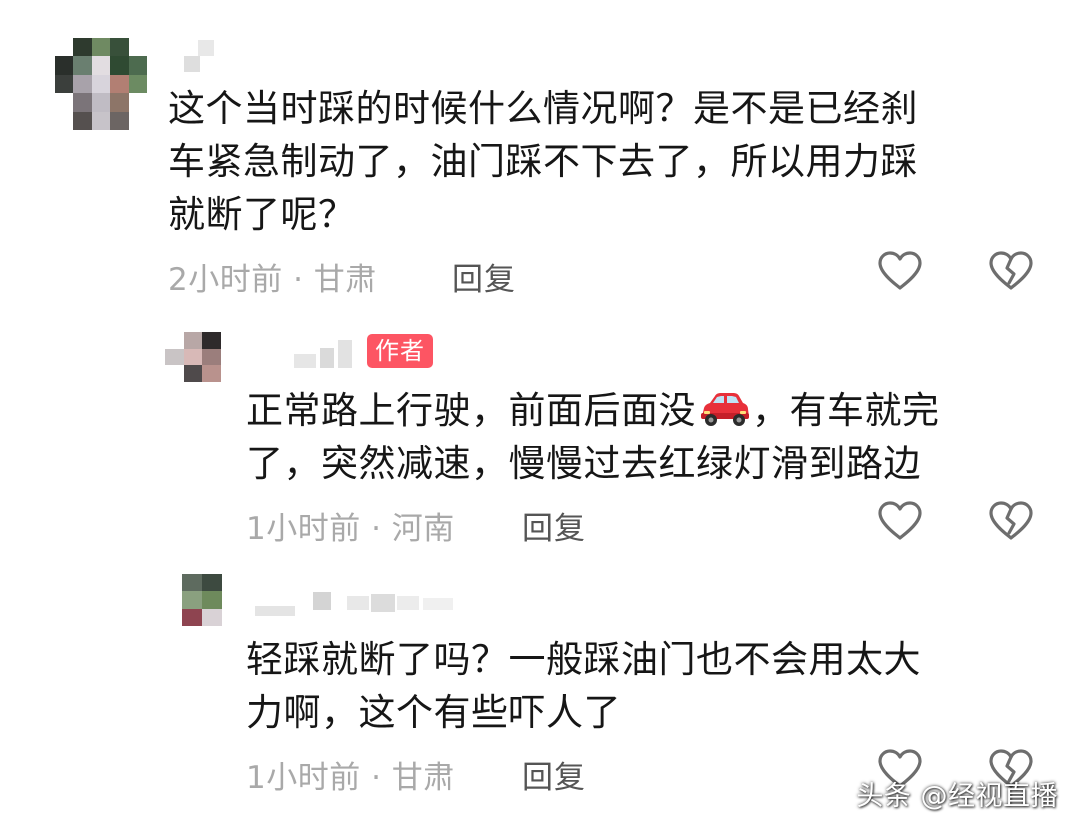 The image size is (1080, 827). What do you see at coordinates (193, 357) in the screenshot?
I see `author-avatar` at bounding box center [193, 357].